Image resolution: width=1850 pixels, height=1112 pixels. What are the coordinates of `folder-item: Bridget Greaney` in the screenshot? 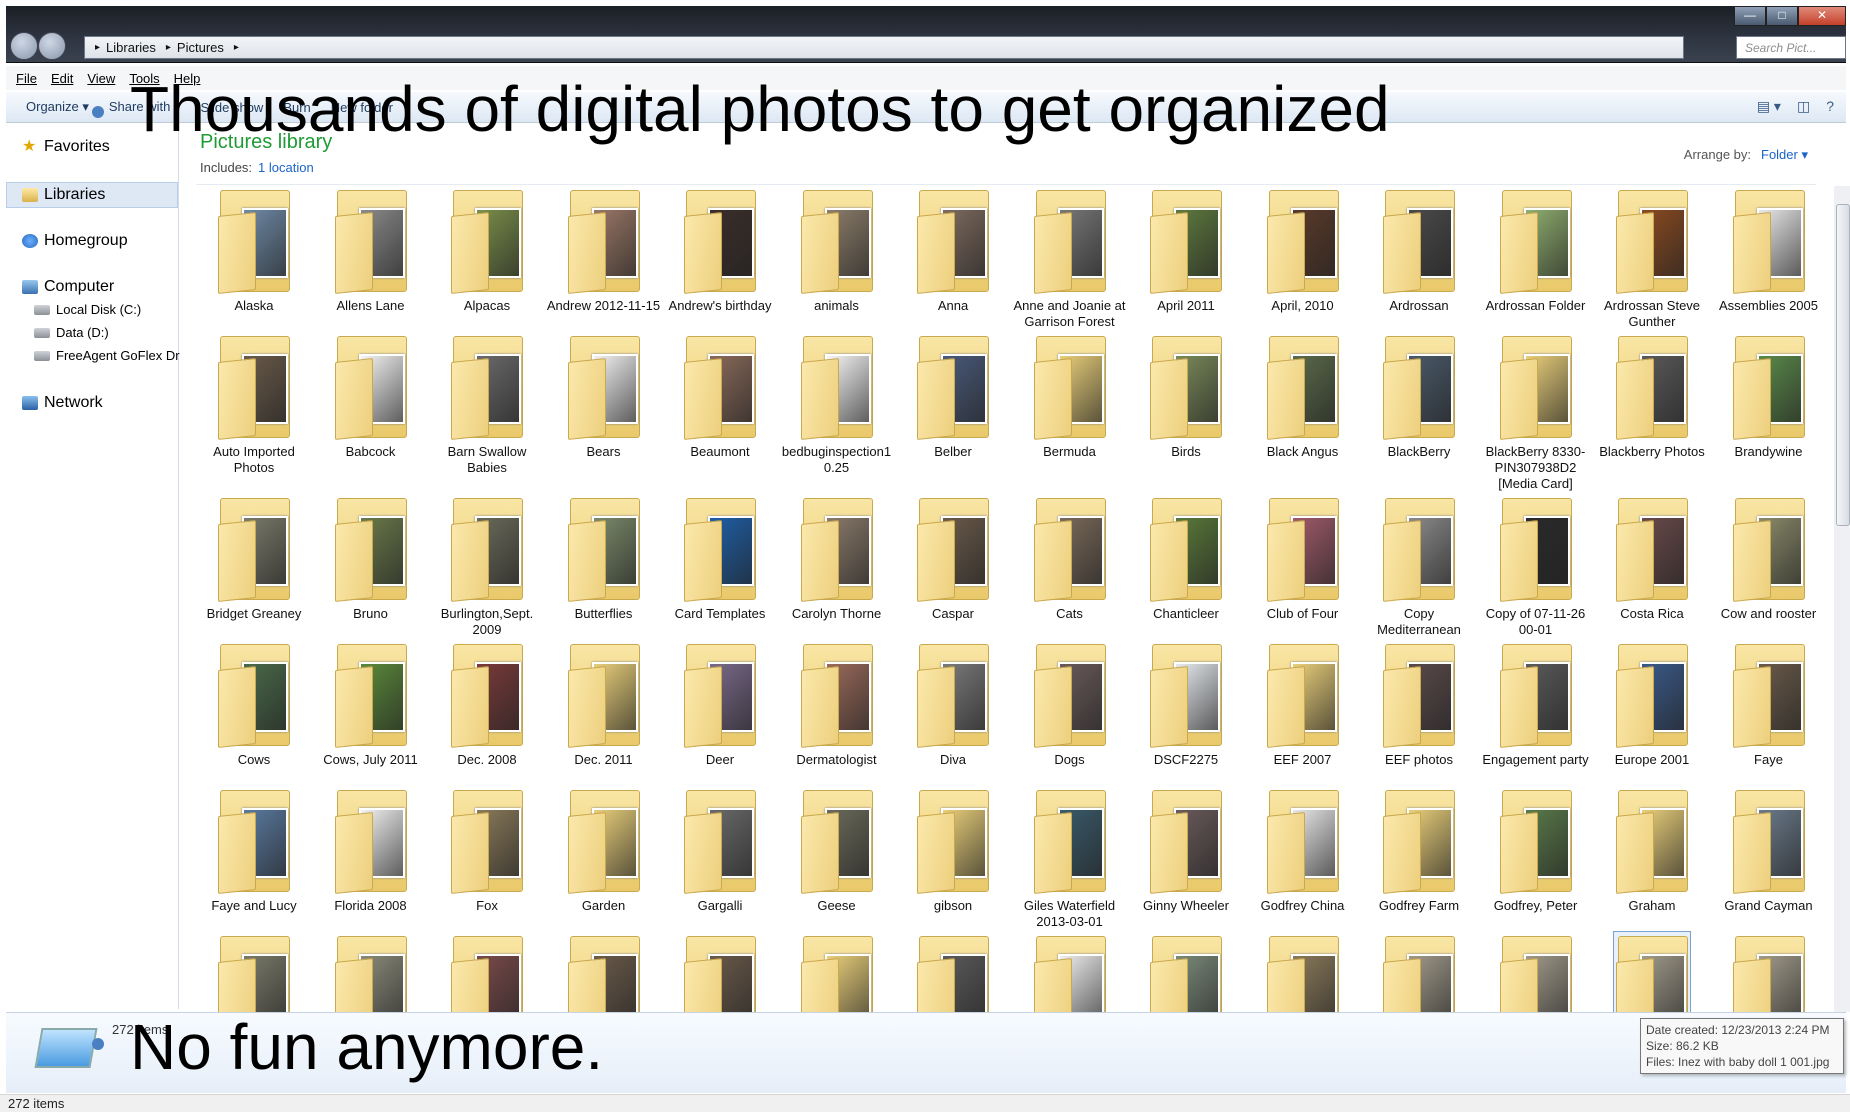 It's located at (254, 558).